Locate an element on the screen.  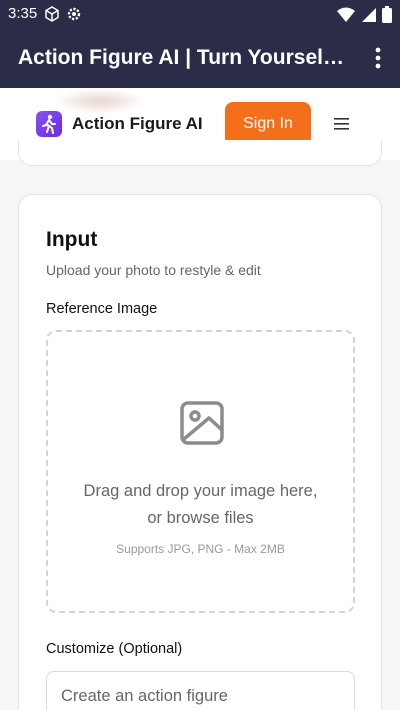
customize-input is located at coordinates (200, 690).